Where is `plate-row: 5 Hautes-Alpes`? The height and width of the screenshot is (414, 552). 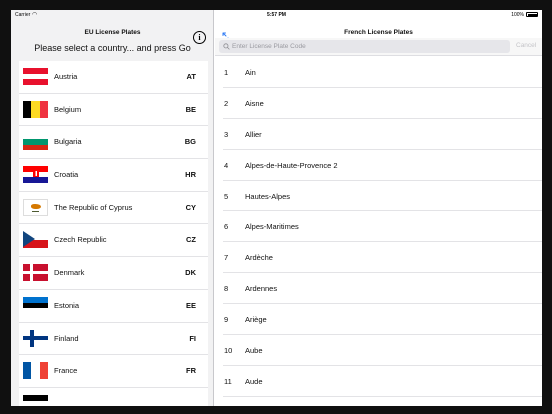 plate-row: 5 Hautes-Alpes is located at coordinates (378, 196).